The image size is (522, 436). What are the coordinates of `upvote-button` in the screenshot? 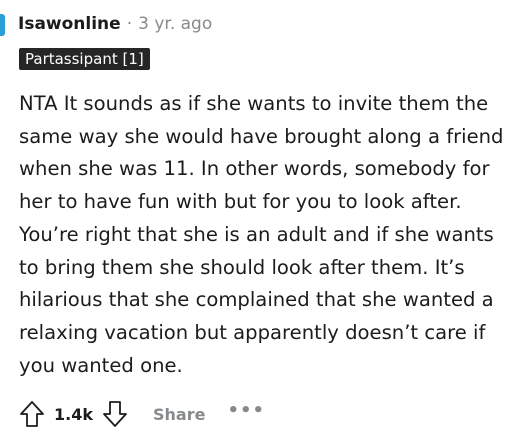 It's located at (32, 414).